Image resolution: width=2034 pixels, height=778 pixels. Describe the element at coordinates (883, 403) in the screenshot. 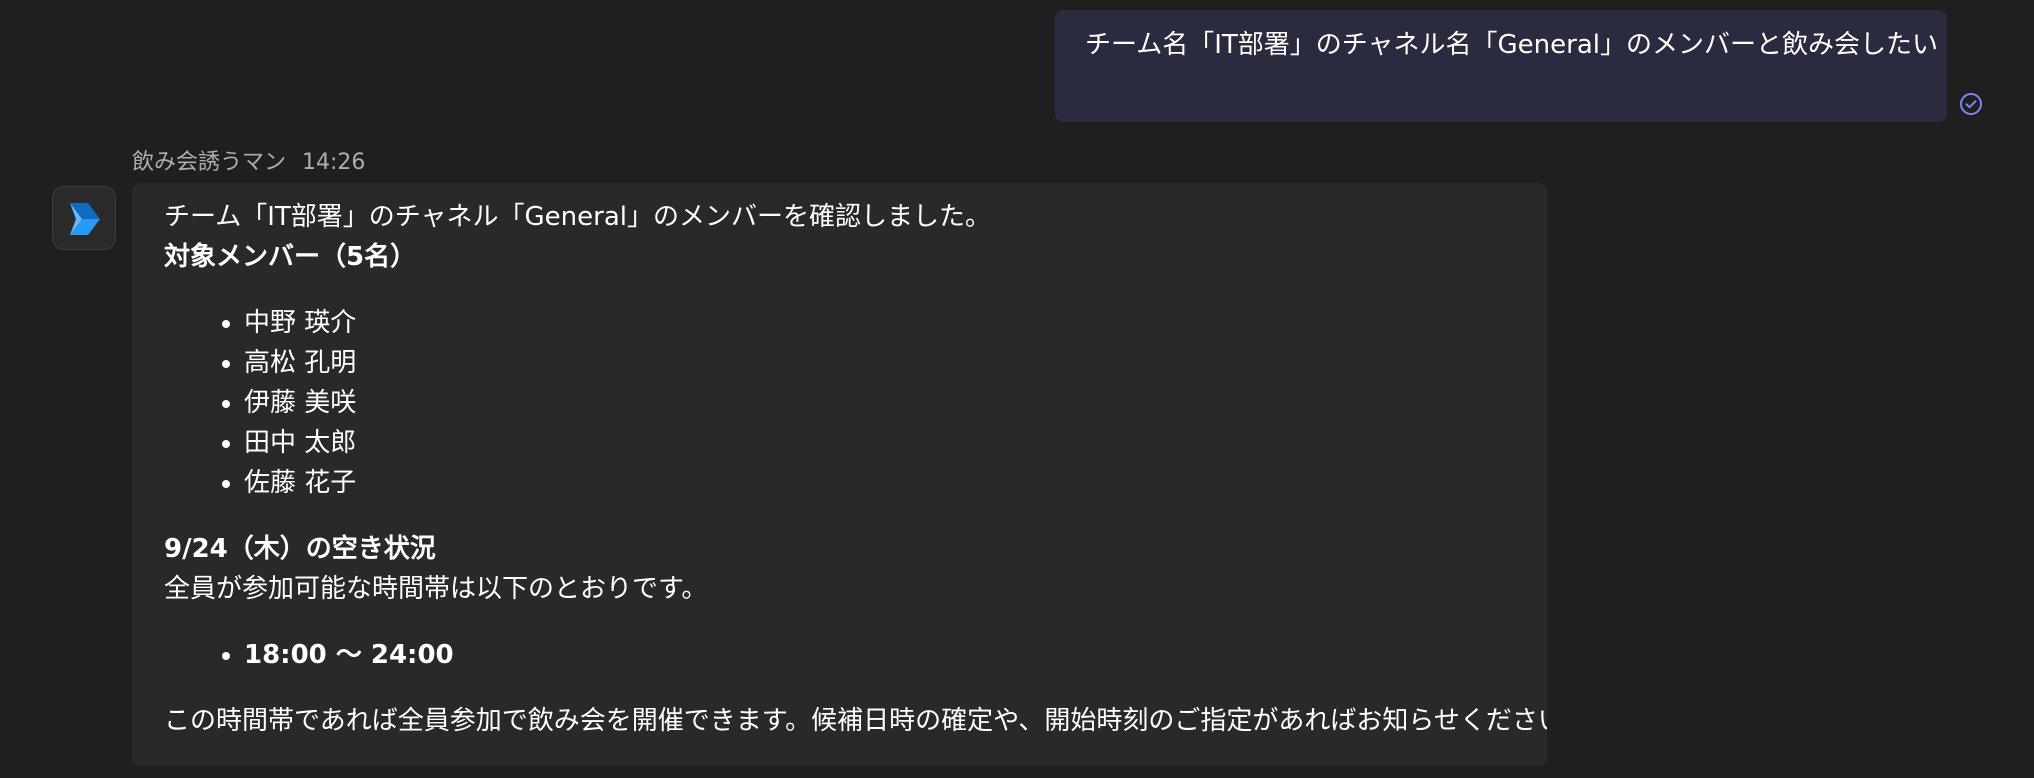

I see `list-item: 伊藤 美咲` at that location.